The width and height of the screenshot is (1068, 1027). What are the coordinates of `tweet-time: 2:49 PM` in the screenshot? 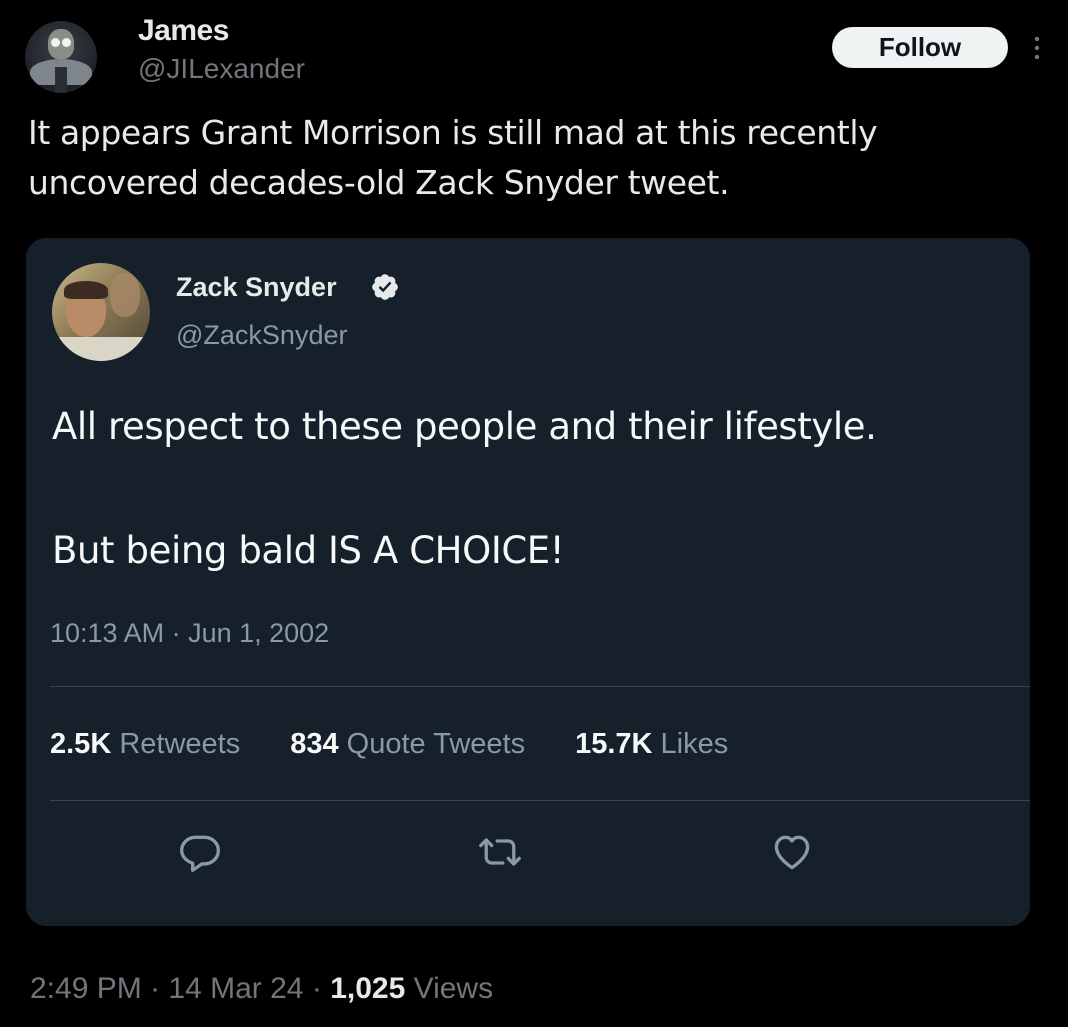 It's located at (86, 988).